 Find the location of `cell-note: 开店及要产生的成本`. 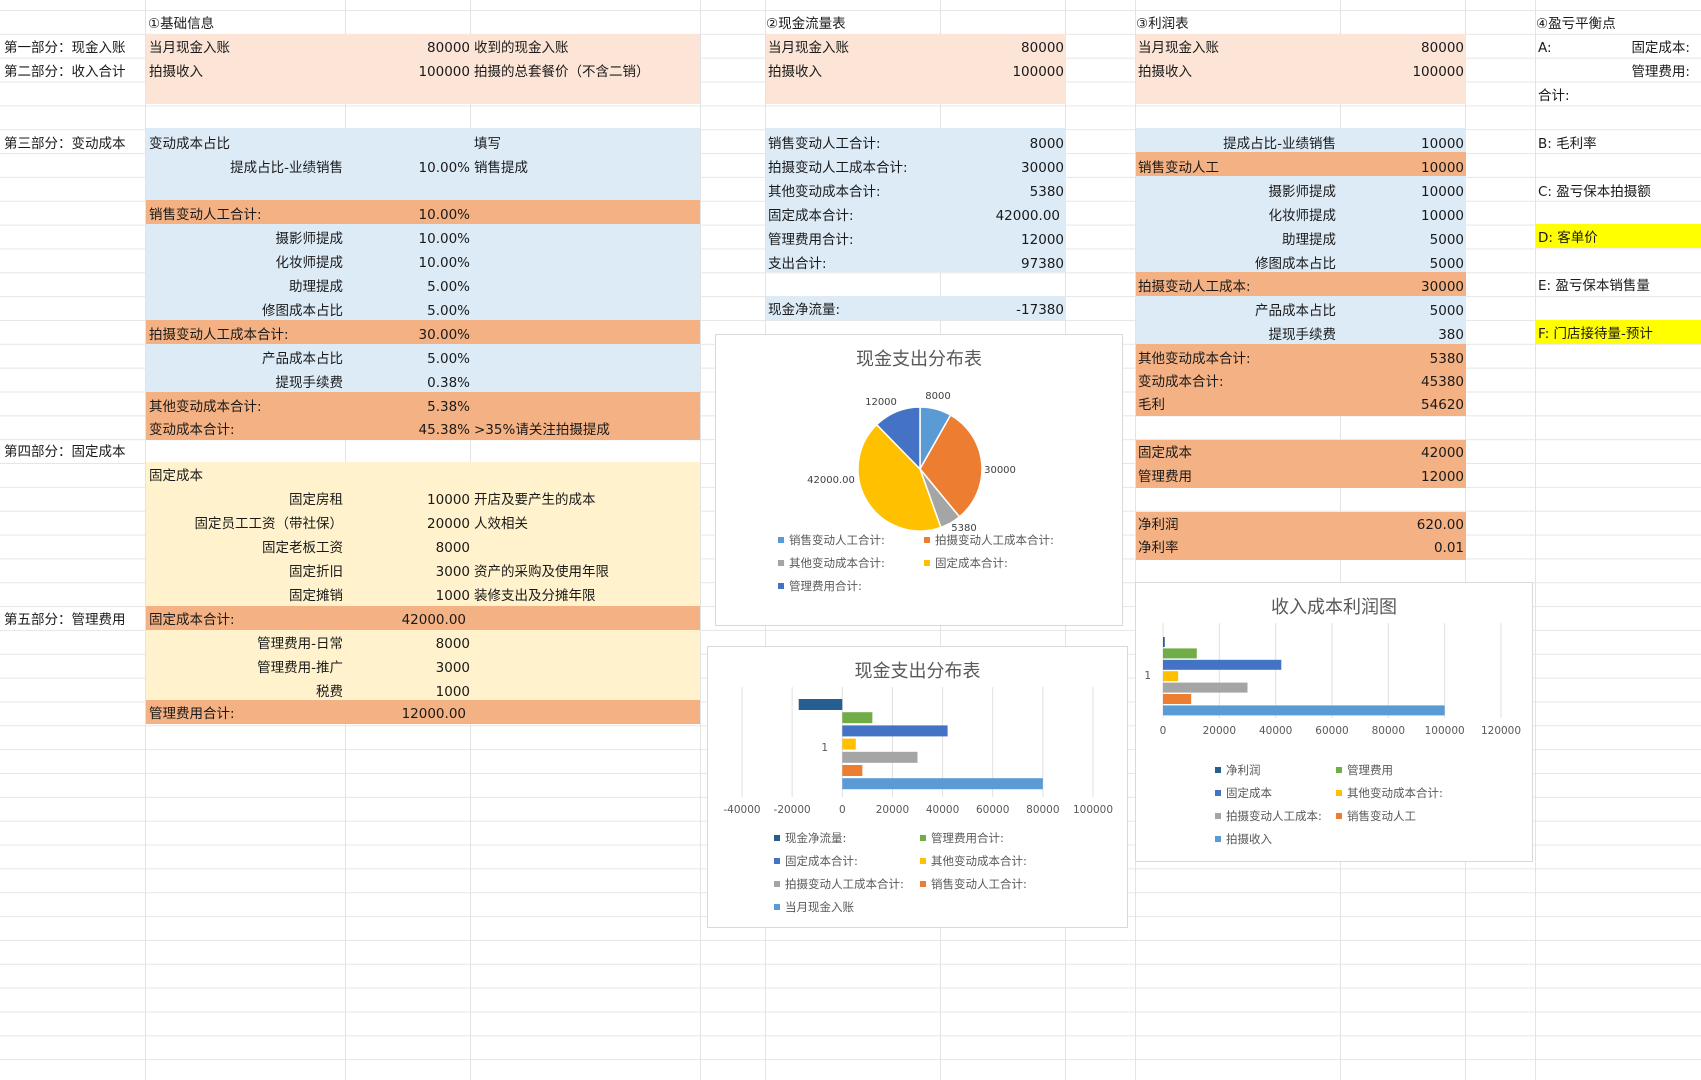

cell-note: 开店及要产生的成本 is located at coordinates (535, 500).